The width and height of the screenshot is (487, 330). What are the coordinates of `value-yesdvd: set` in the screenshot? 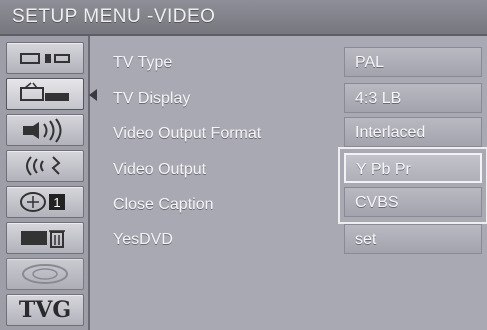 It's located at (413, 239).